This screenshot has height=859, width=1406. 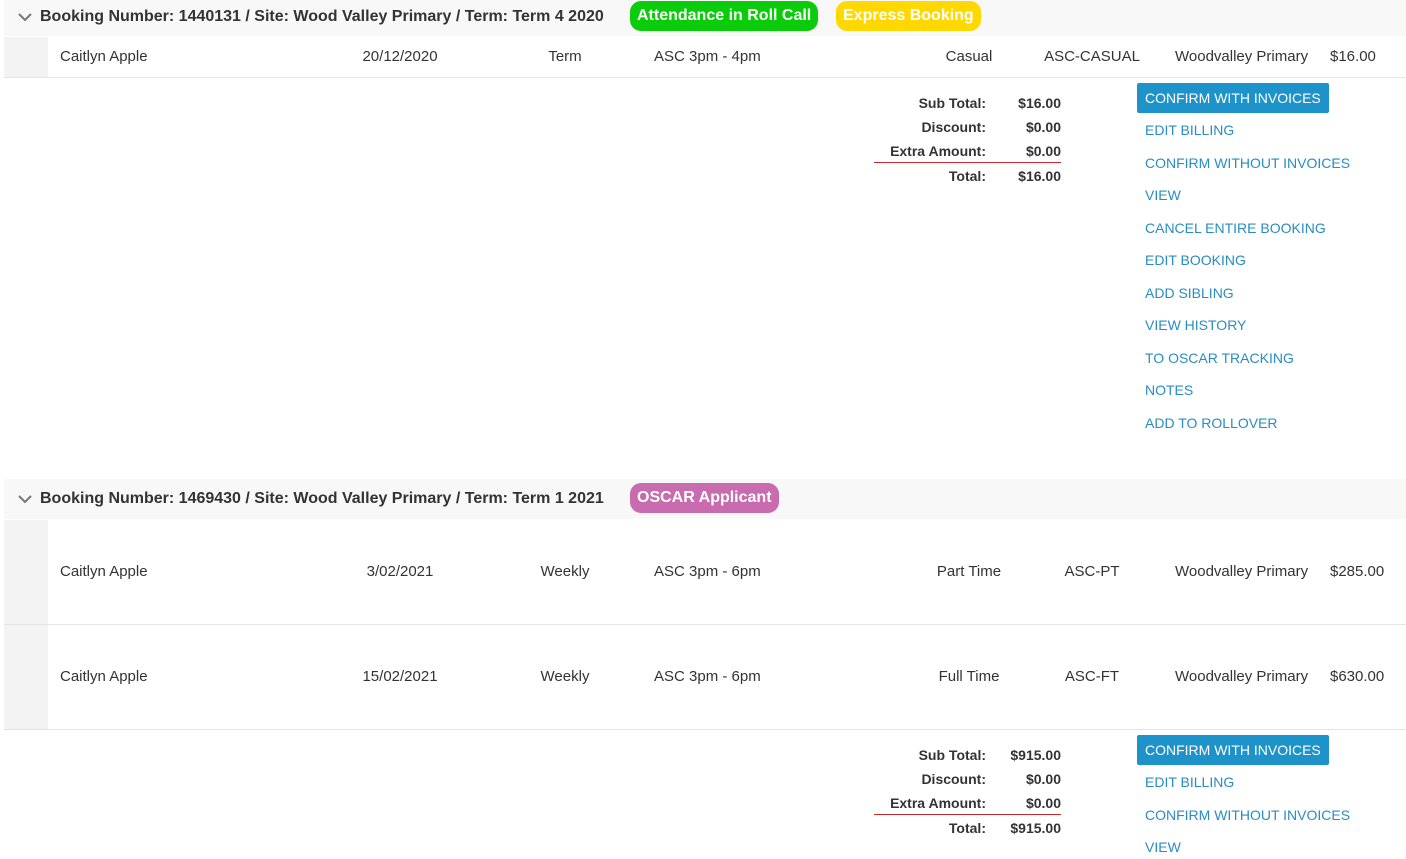 I want to click on session-code: ASC-CASUAL, so click(x=1092, y=56).